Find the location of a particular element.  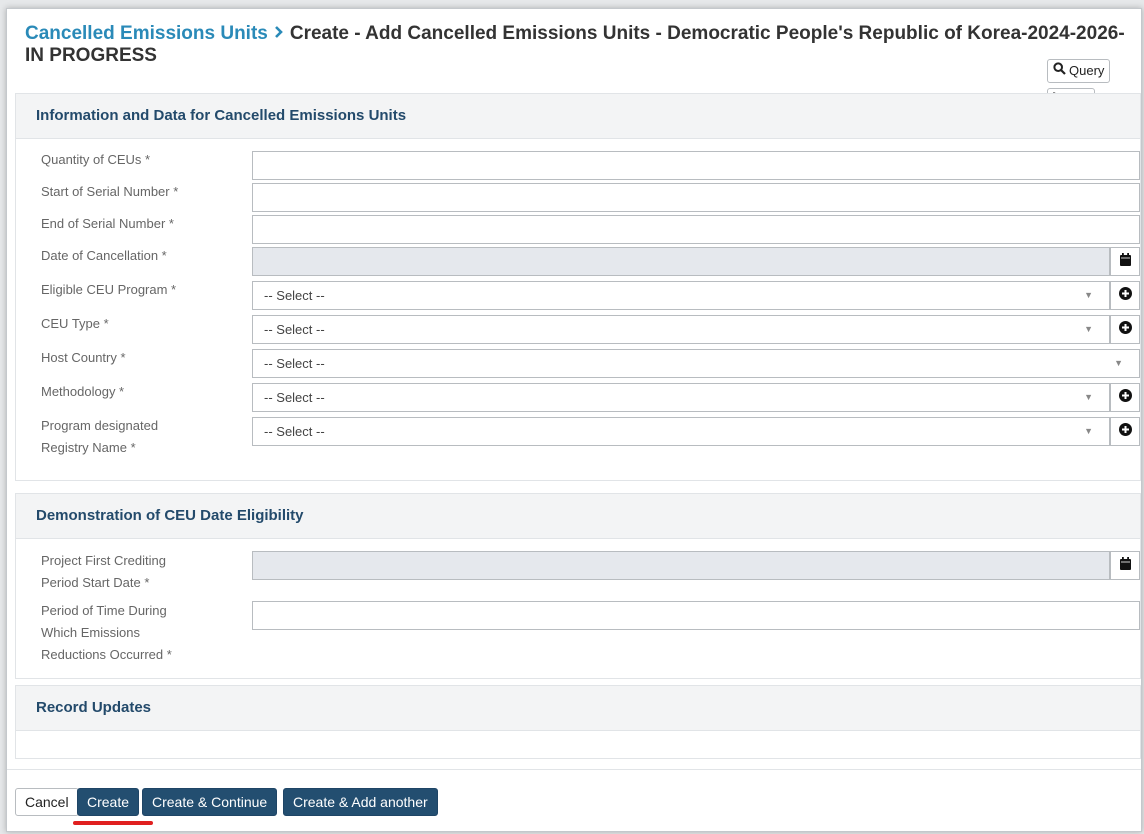

crediting-start-date-input is located at coordinates (681, 565).